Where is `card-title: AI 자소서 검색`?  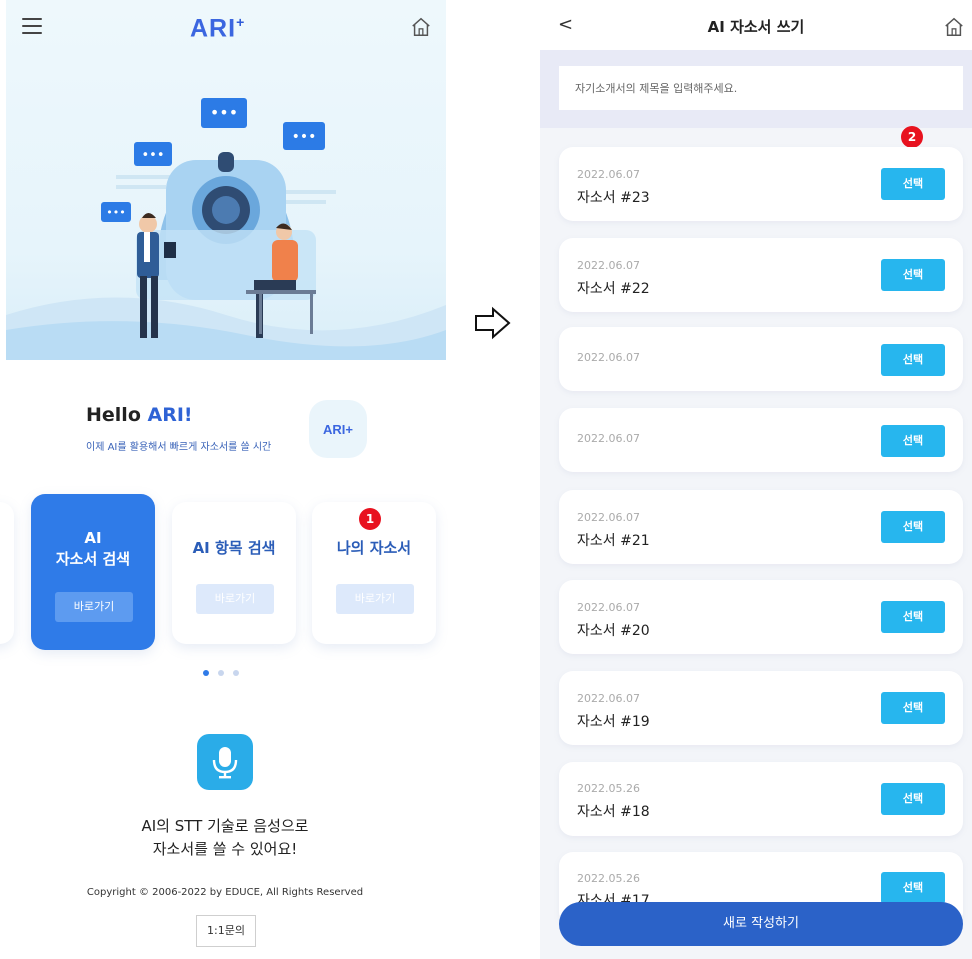 card-title: AI 자소서 검색 is located at coordinates (93, 548).